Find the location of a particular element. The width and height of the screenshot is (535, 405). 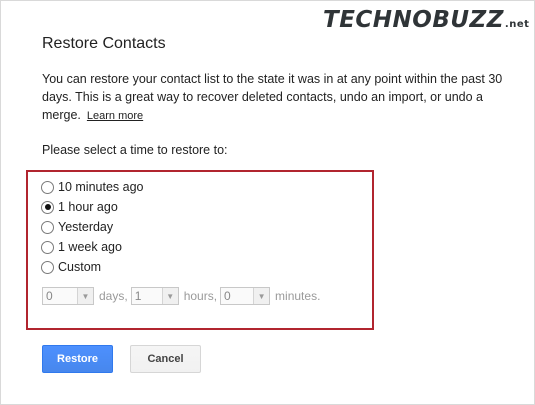

minutes-select: 0 ▼ is located at coordinates (245, 296).